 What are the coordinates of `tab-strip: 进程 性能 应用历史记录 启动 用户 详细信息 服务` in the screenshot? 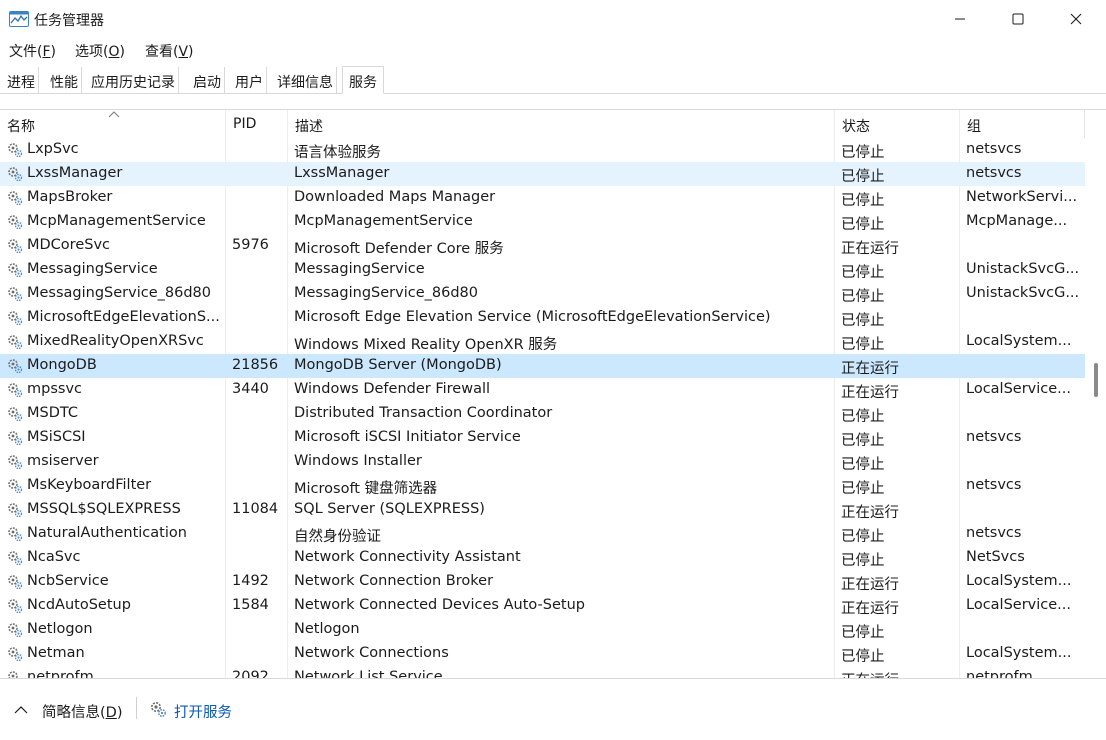 It's located at (553, 80).